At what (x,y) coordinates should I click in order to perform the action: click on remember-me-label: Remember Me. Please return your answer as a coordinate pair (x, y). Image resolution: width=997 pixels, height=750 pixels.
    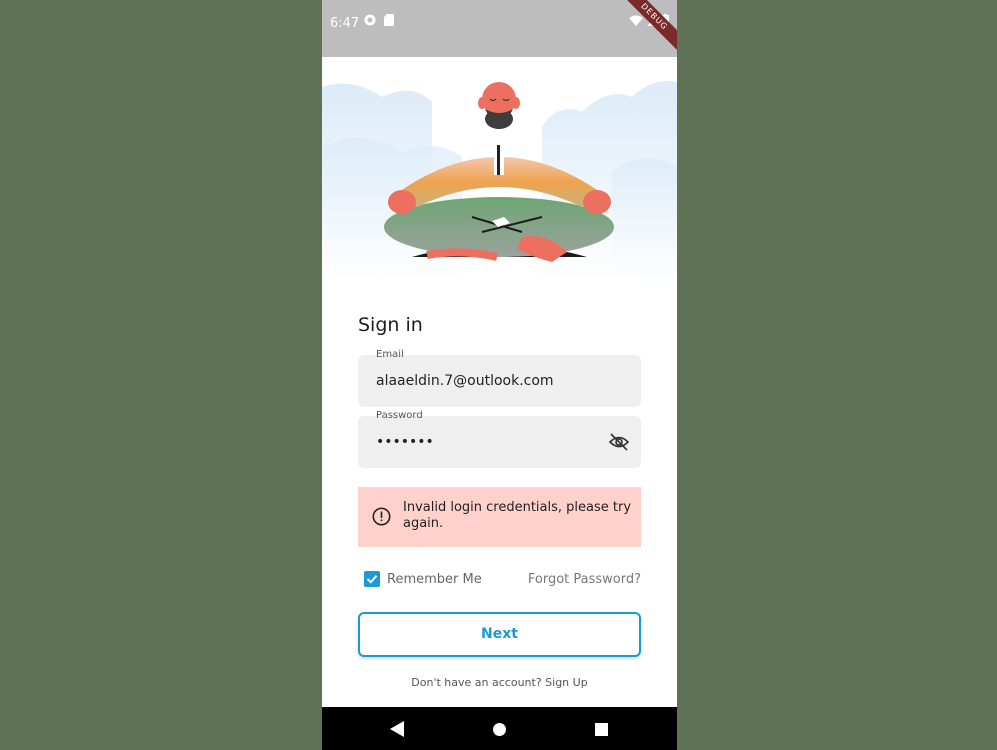
    Looking at the image, I should click on (434, 579).